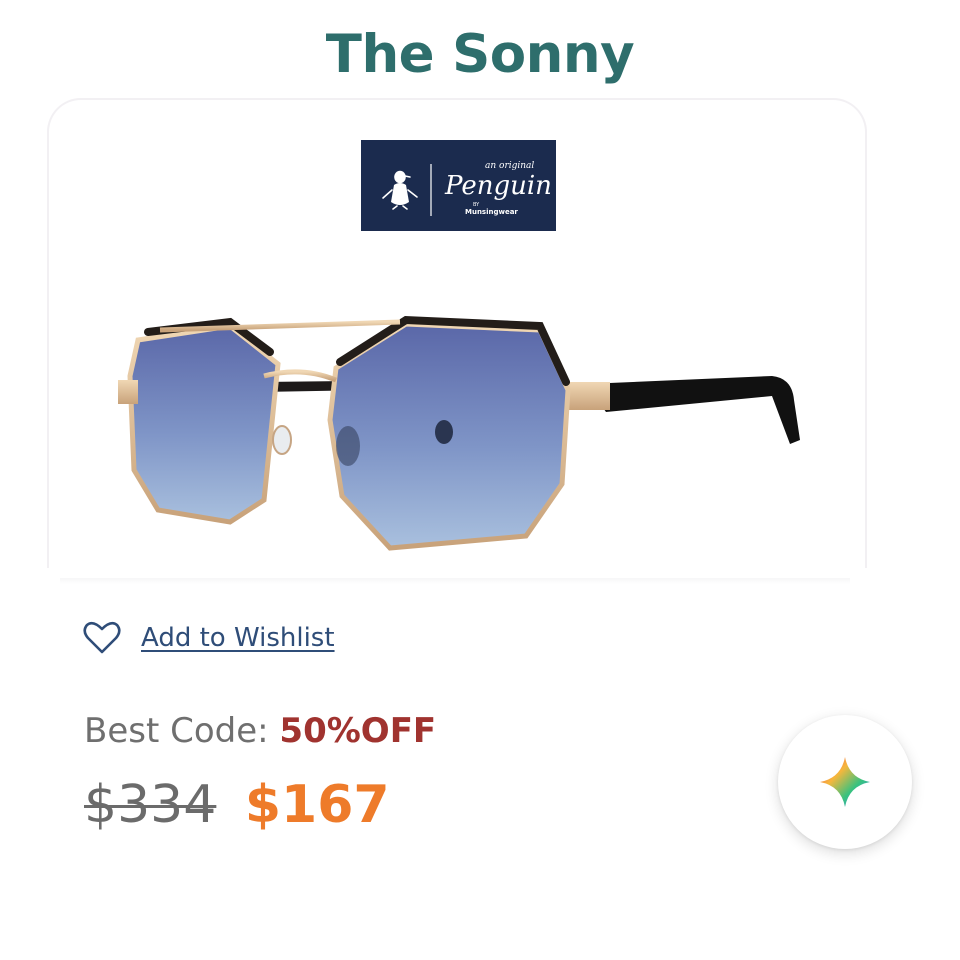  Describe the element at coordinates (455, 581) in the screenshot. I see `card-divider` at that location.